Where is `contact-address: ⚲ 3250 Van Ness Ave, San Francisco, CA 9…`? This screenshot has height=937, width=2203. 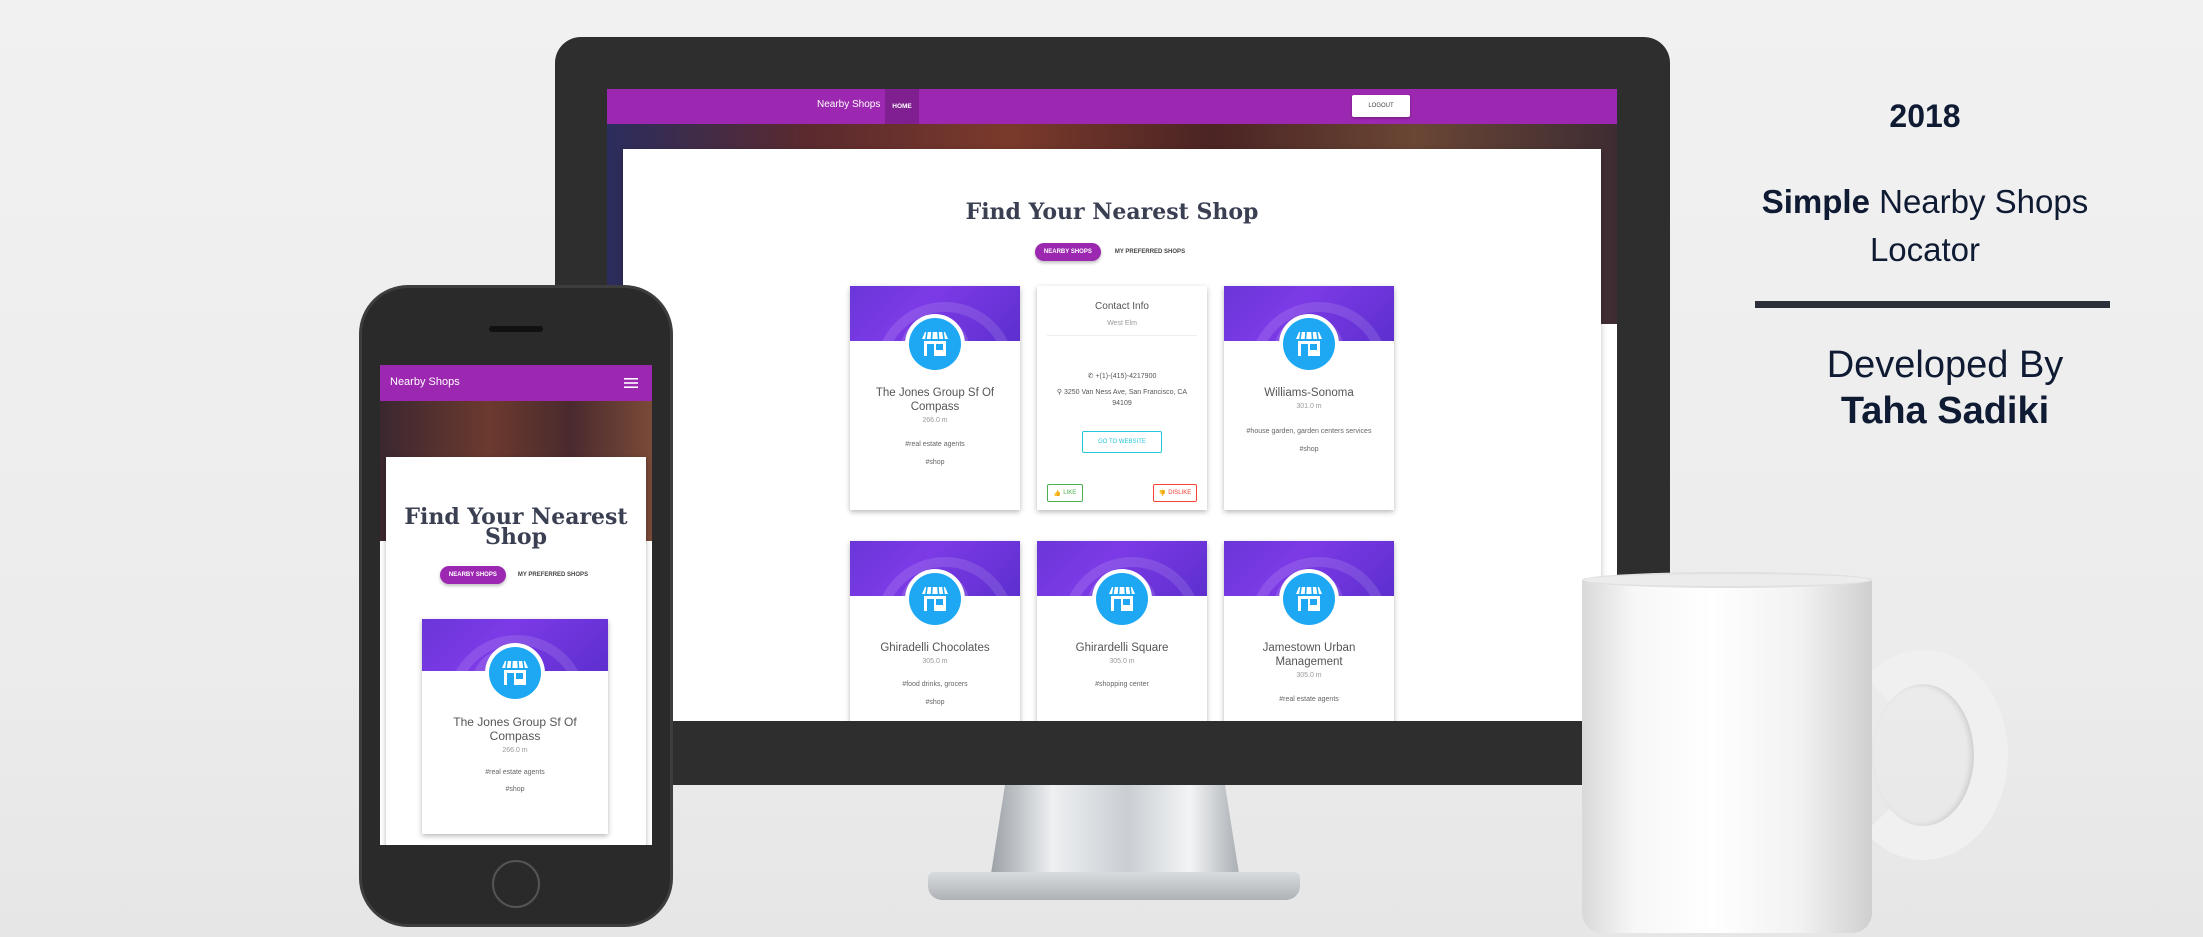
contact-address: ⚲ 3250 Van Ness Ave, San Francisco, CA 9… is located at coordinates (1122, 398).